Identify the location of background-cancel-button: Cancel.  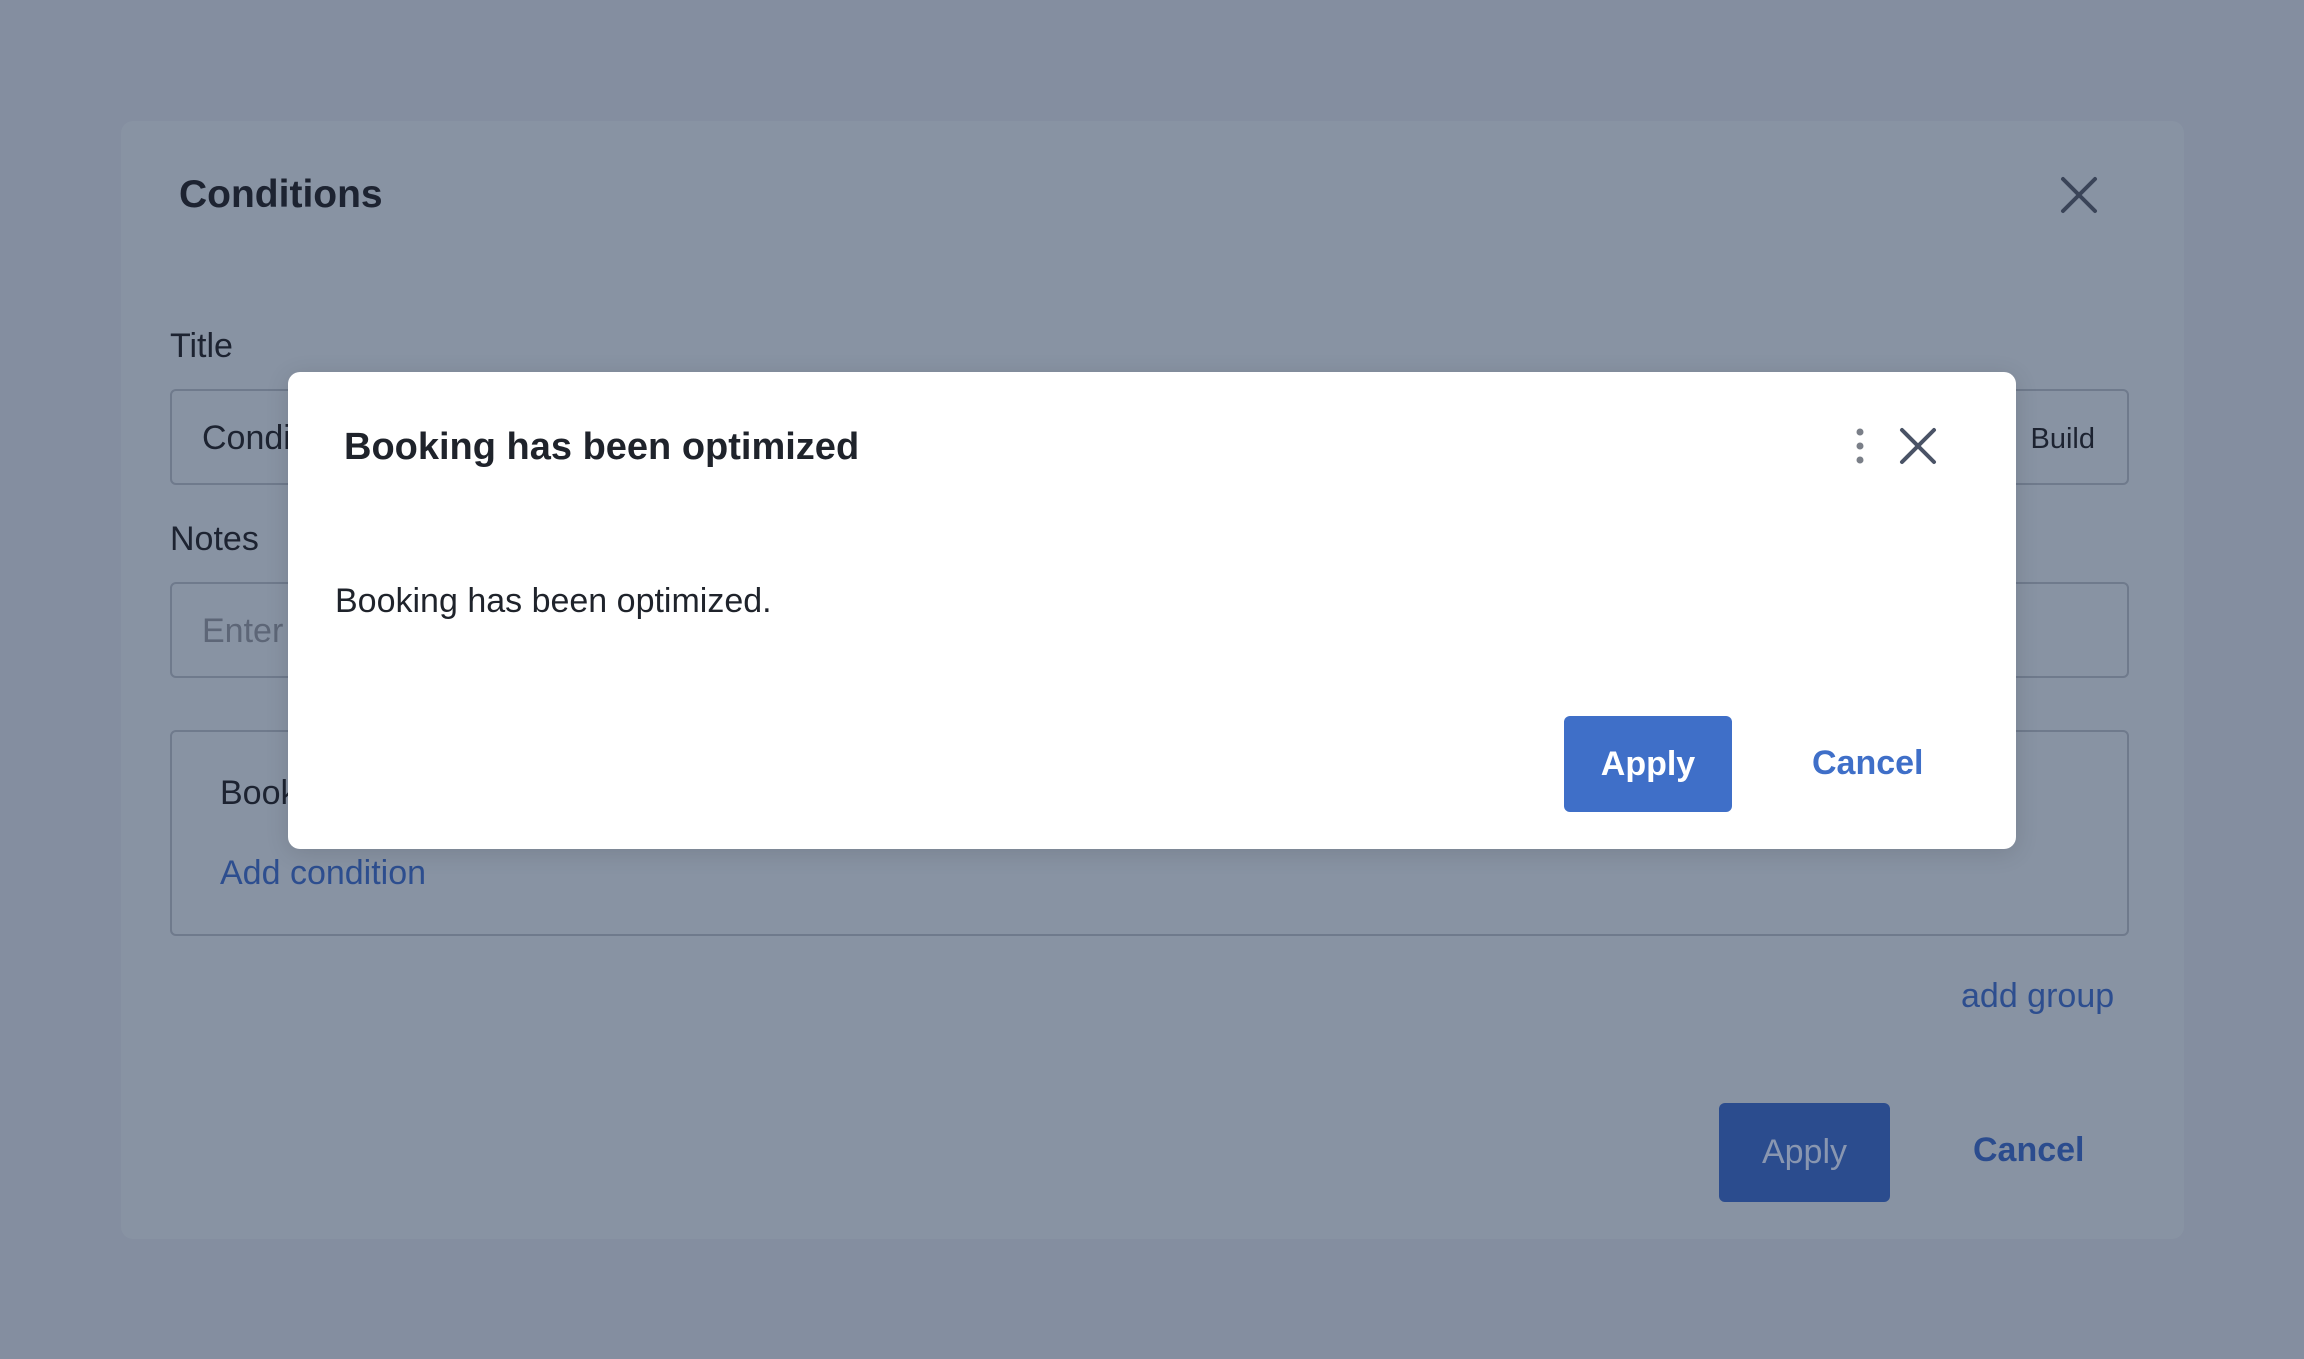
(2029, 1150).